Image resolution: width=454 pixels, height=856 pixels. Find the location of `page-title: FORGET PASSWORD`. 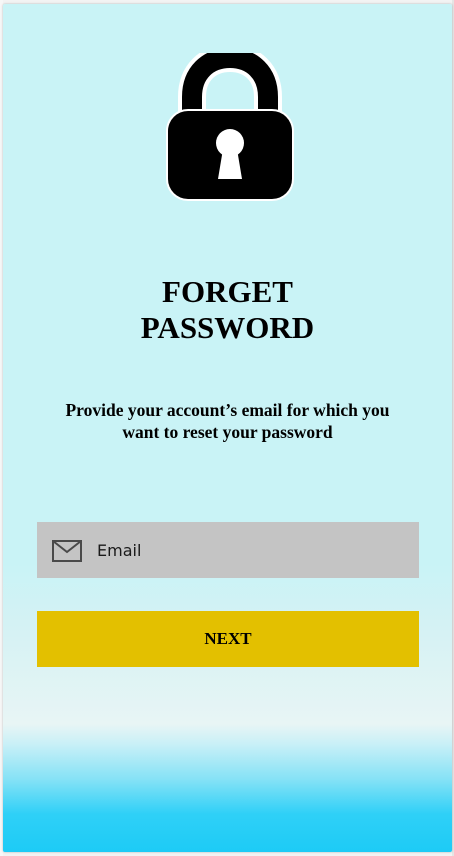

page-title: FORGET PASSWORD is located at coordinates (227, 310).